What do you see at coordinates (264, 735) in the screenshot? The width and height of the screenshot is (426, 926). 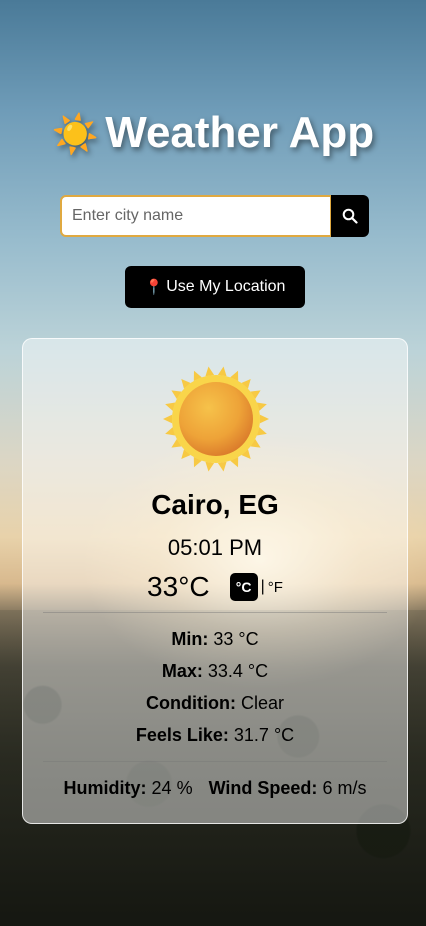 I see `feels-like-value: 31.7 °C` at bounding box center [264, 735].